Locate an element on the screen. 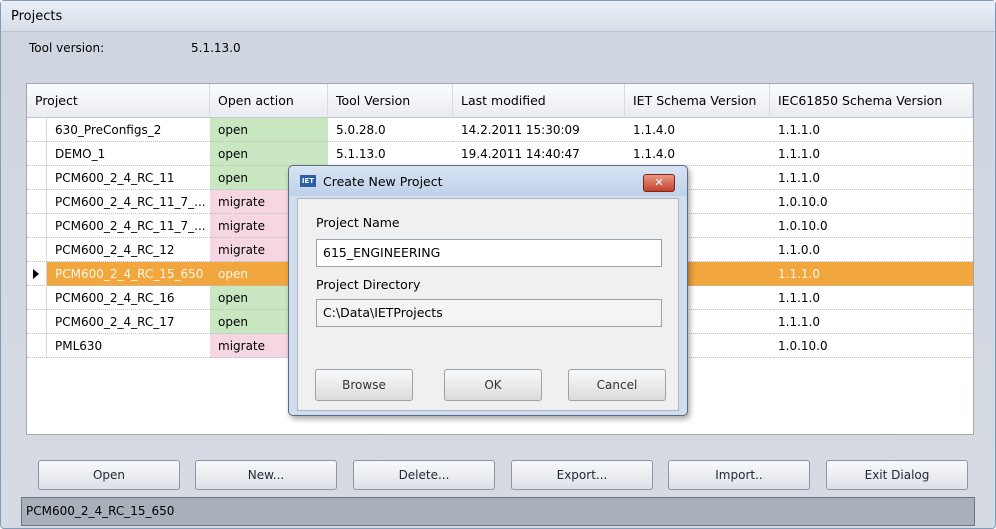  header-iet-schema: IET Schema Version is located at coordinates (697, 100).